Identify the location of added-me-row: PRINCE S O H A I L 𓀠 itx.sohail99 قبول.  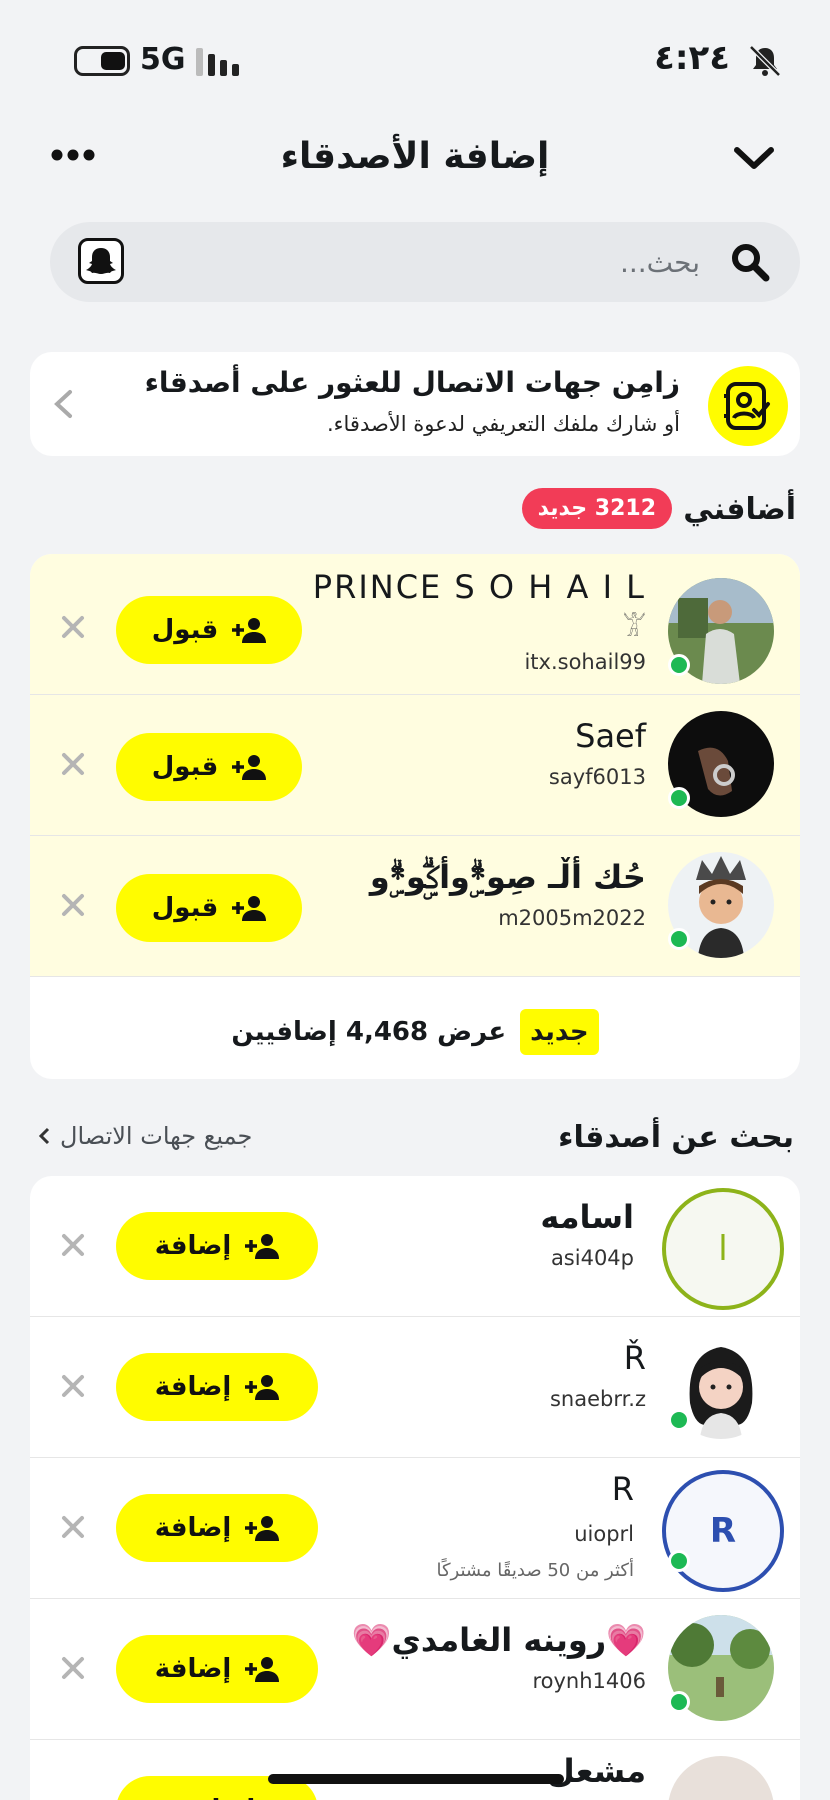
(415, 624).